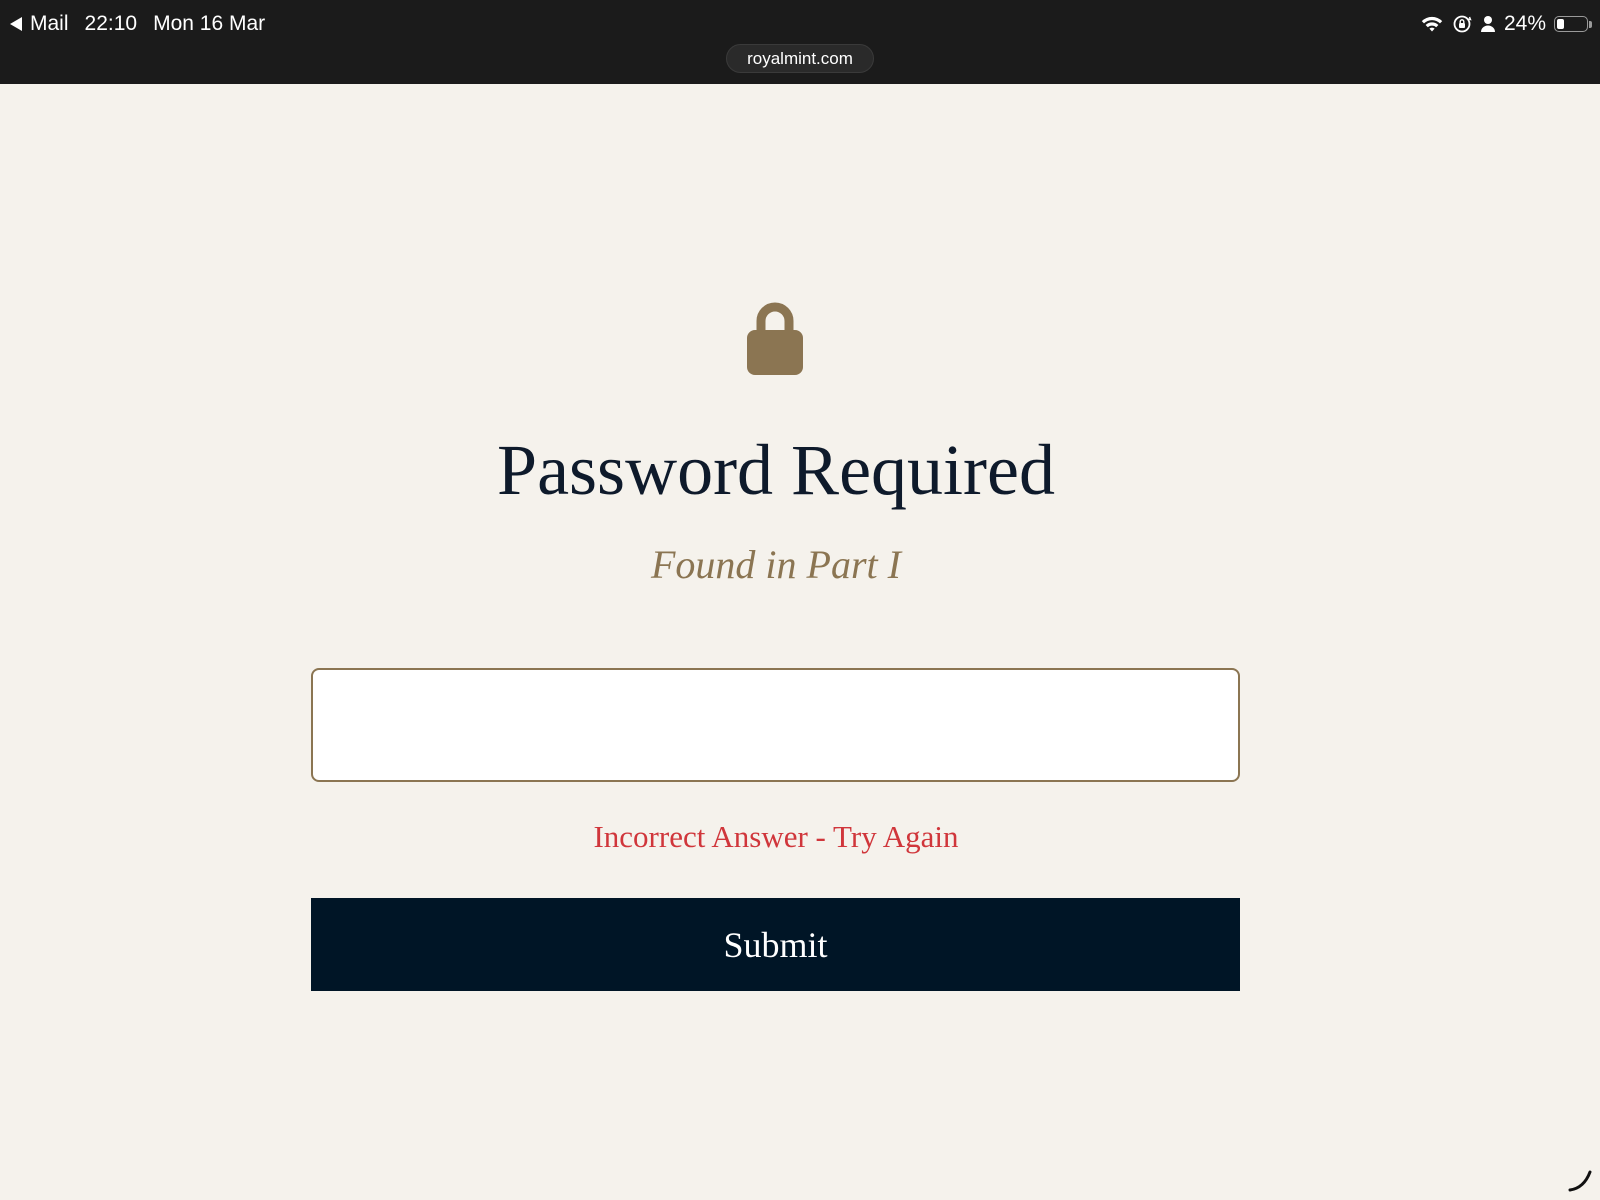 This screenshot has height=1200, width=1600. Describe the element at coordinates (49, 24) in the screenshot. I see `back-to-mail-link: Mail` at that location.